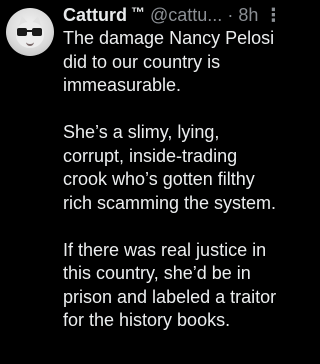  I want to click on avatar, so click(30, 32).